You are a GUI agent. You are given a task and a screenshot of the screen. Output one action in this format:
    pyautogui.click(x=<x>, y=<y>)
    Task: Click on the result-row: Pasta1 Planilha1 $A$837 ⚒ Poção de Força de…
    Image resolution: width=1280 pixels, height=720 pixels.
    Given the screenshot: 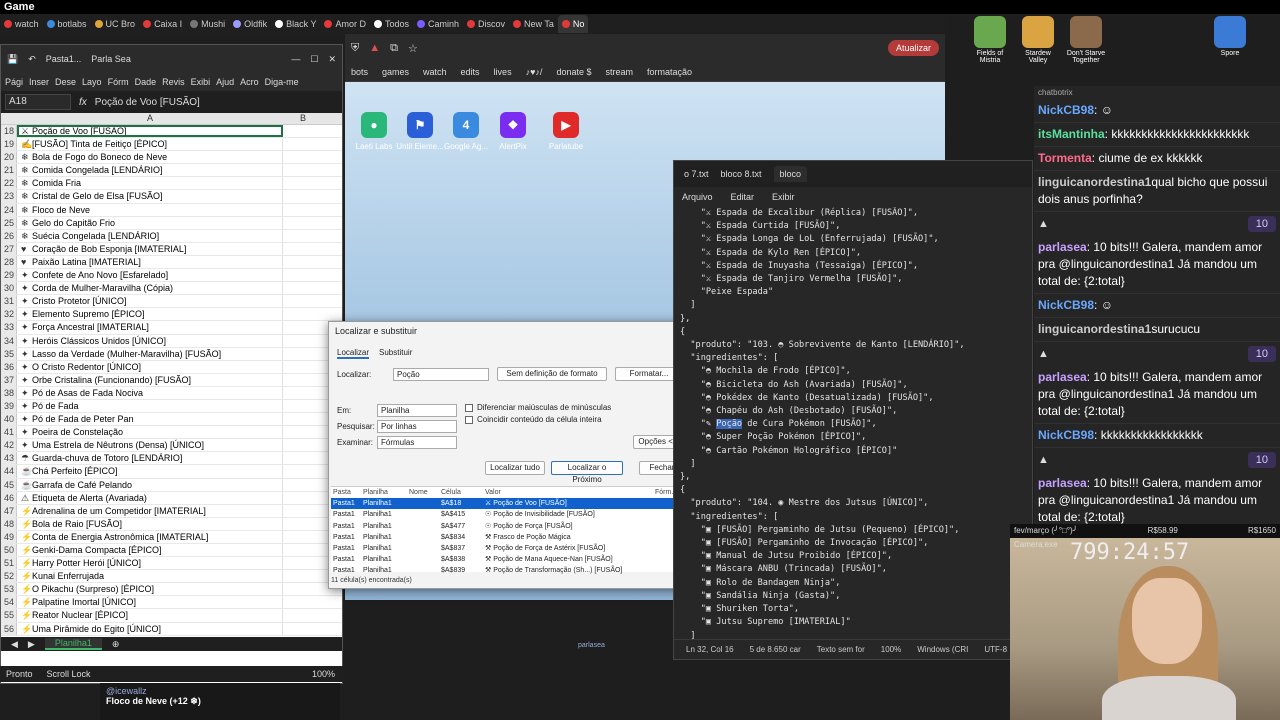 What is the action you would take?
    pyautogui.click(x=509, y=548)
    